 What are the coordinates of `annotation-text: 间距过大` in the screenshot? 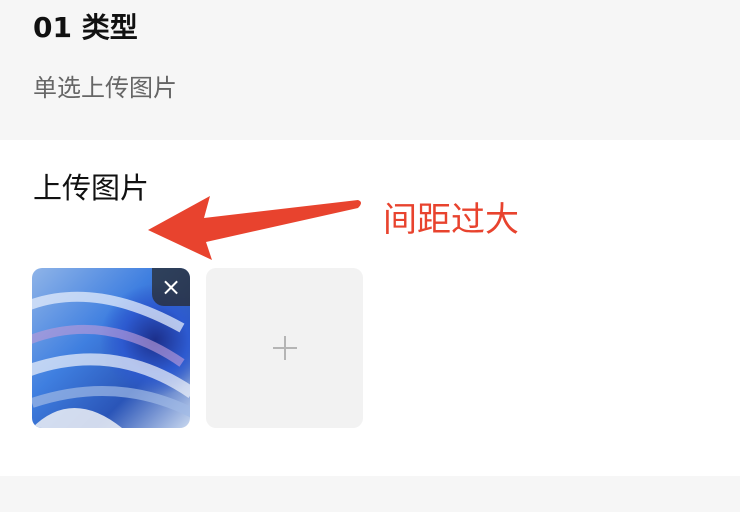 It's located at (451, 220).